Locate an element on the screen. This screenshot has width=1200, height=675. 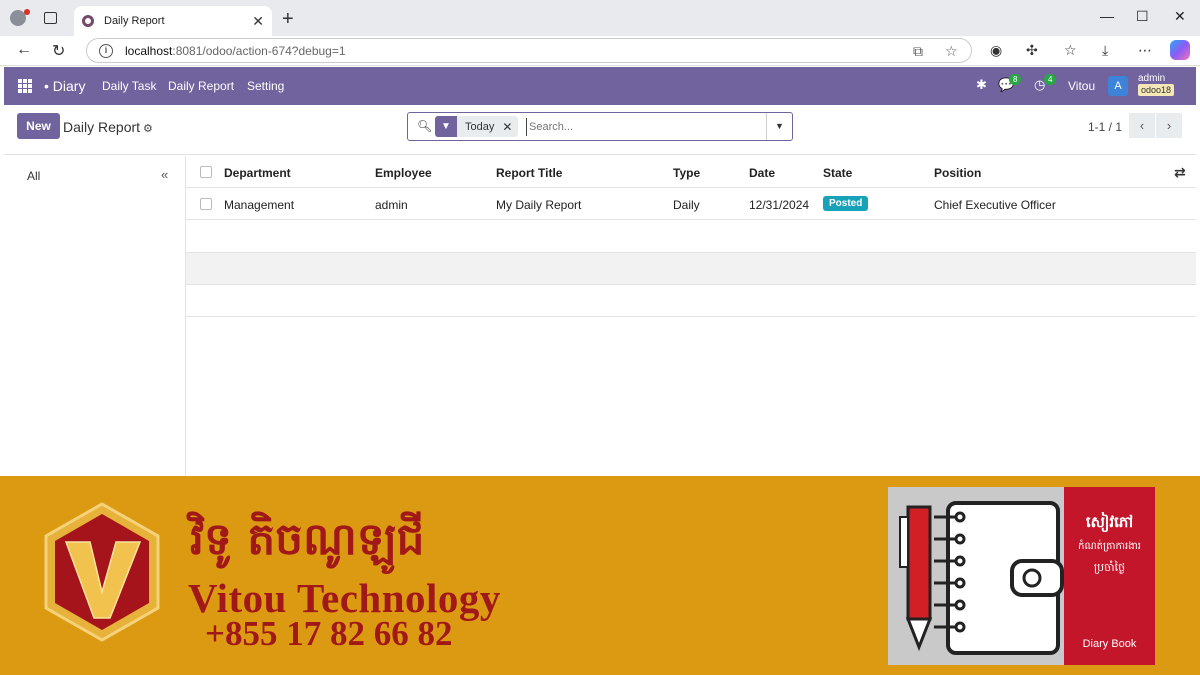
cell-type: Daily is located at coordinates (686, 205).